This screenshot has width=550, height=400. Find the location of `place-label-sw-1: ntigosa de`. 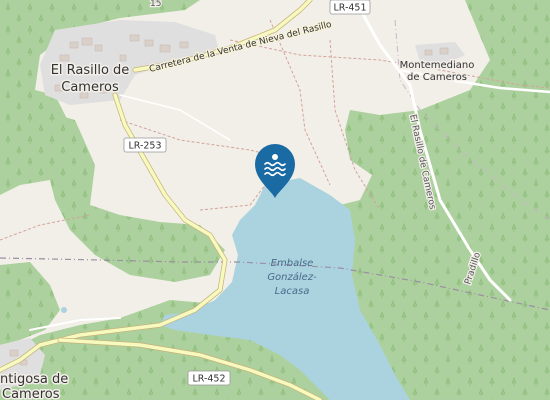

place-label-sw-1: ntigosa de is located at coordinates (34, 379).